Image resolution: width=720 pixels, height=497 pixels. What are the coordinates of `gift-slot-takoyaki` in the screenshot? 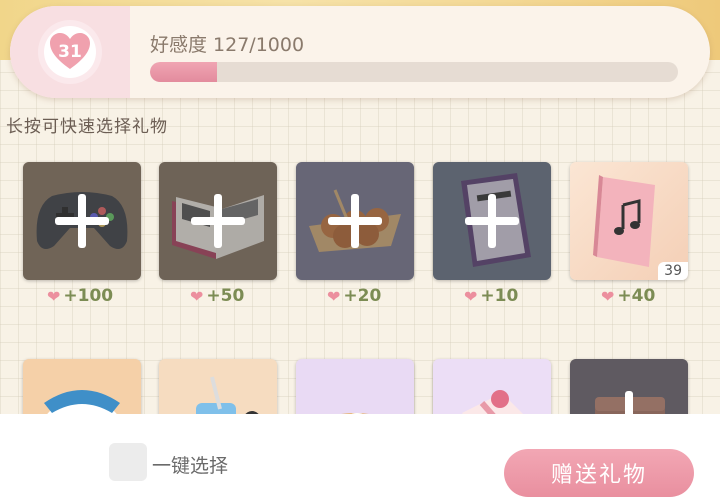 It's located at (355, 221).